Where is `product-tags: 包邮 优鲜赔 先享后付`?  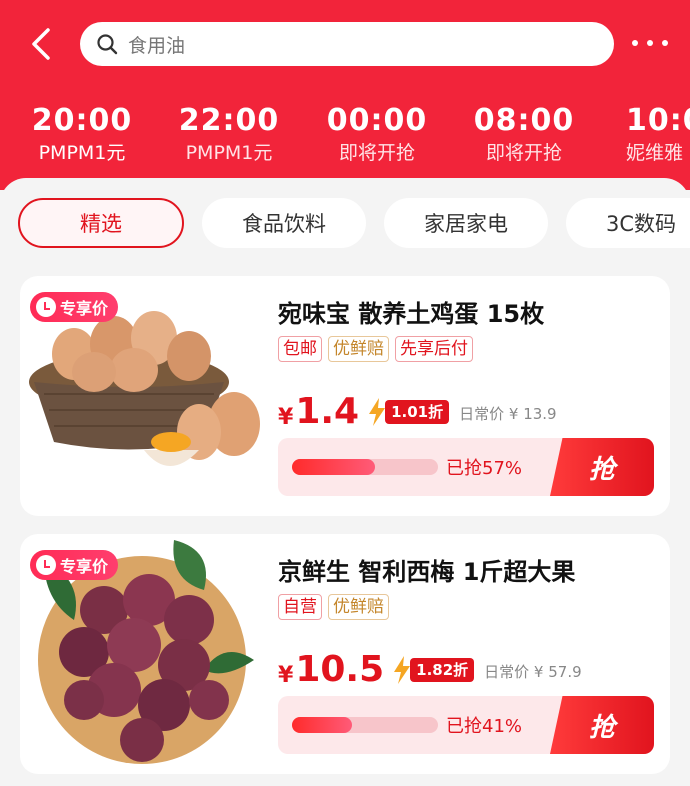 product-tags: 包邮 优鲜赔 先享后付 is located at coordinates (375, 349).